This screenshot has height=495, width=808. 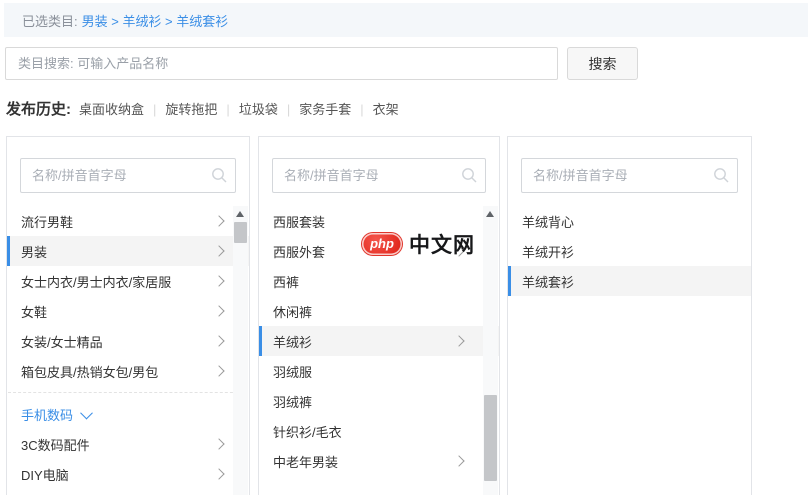 What do you see at coordinates (379, 311) in the screenshot?
I see `category-item-休闲裤: 休闲裤` at bounding box center [379, 311].